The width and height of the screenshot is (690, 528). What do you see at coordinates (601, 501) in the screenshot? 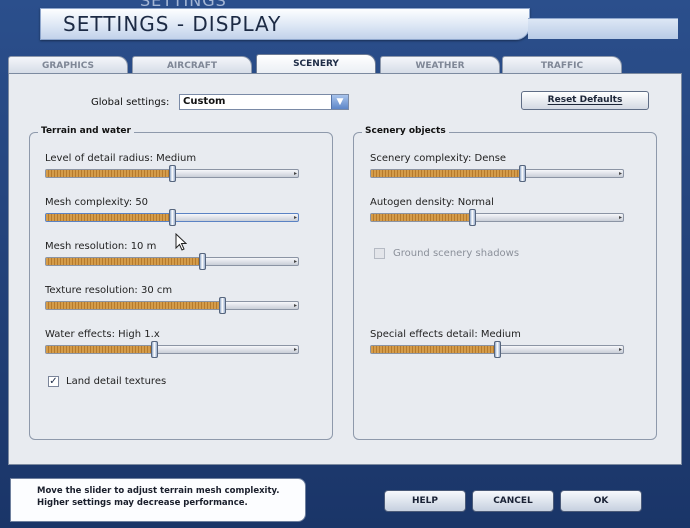
I see `ok-button: OK` at bounding box center [601, 501].